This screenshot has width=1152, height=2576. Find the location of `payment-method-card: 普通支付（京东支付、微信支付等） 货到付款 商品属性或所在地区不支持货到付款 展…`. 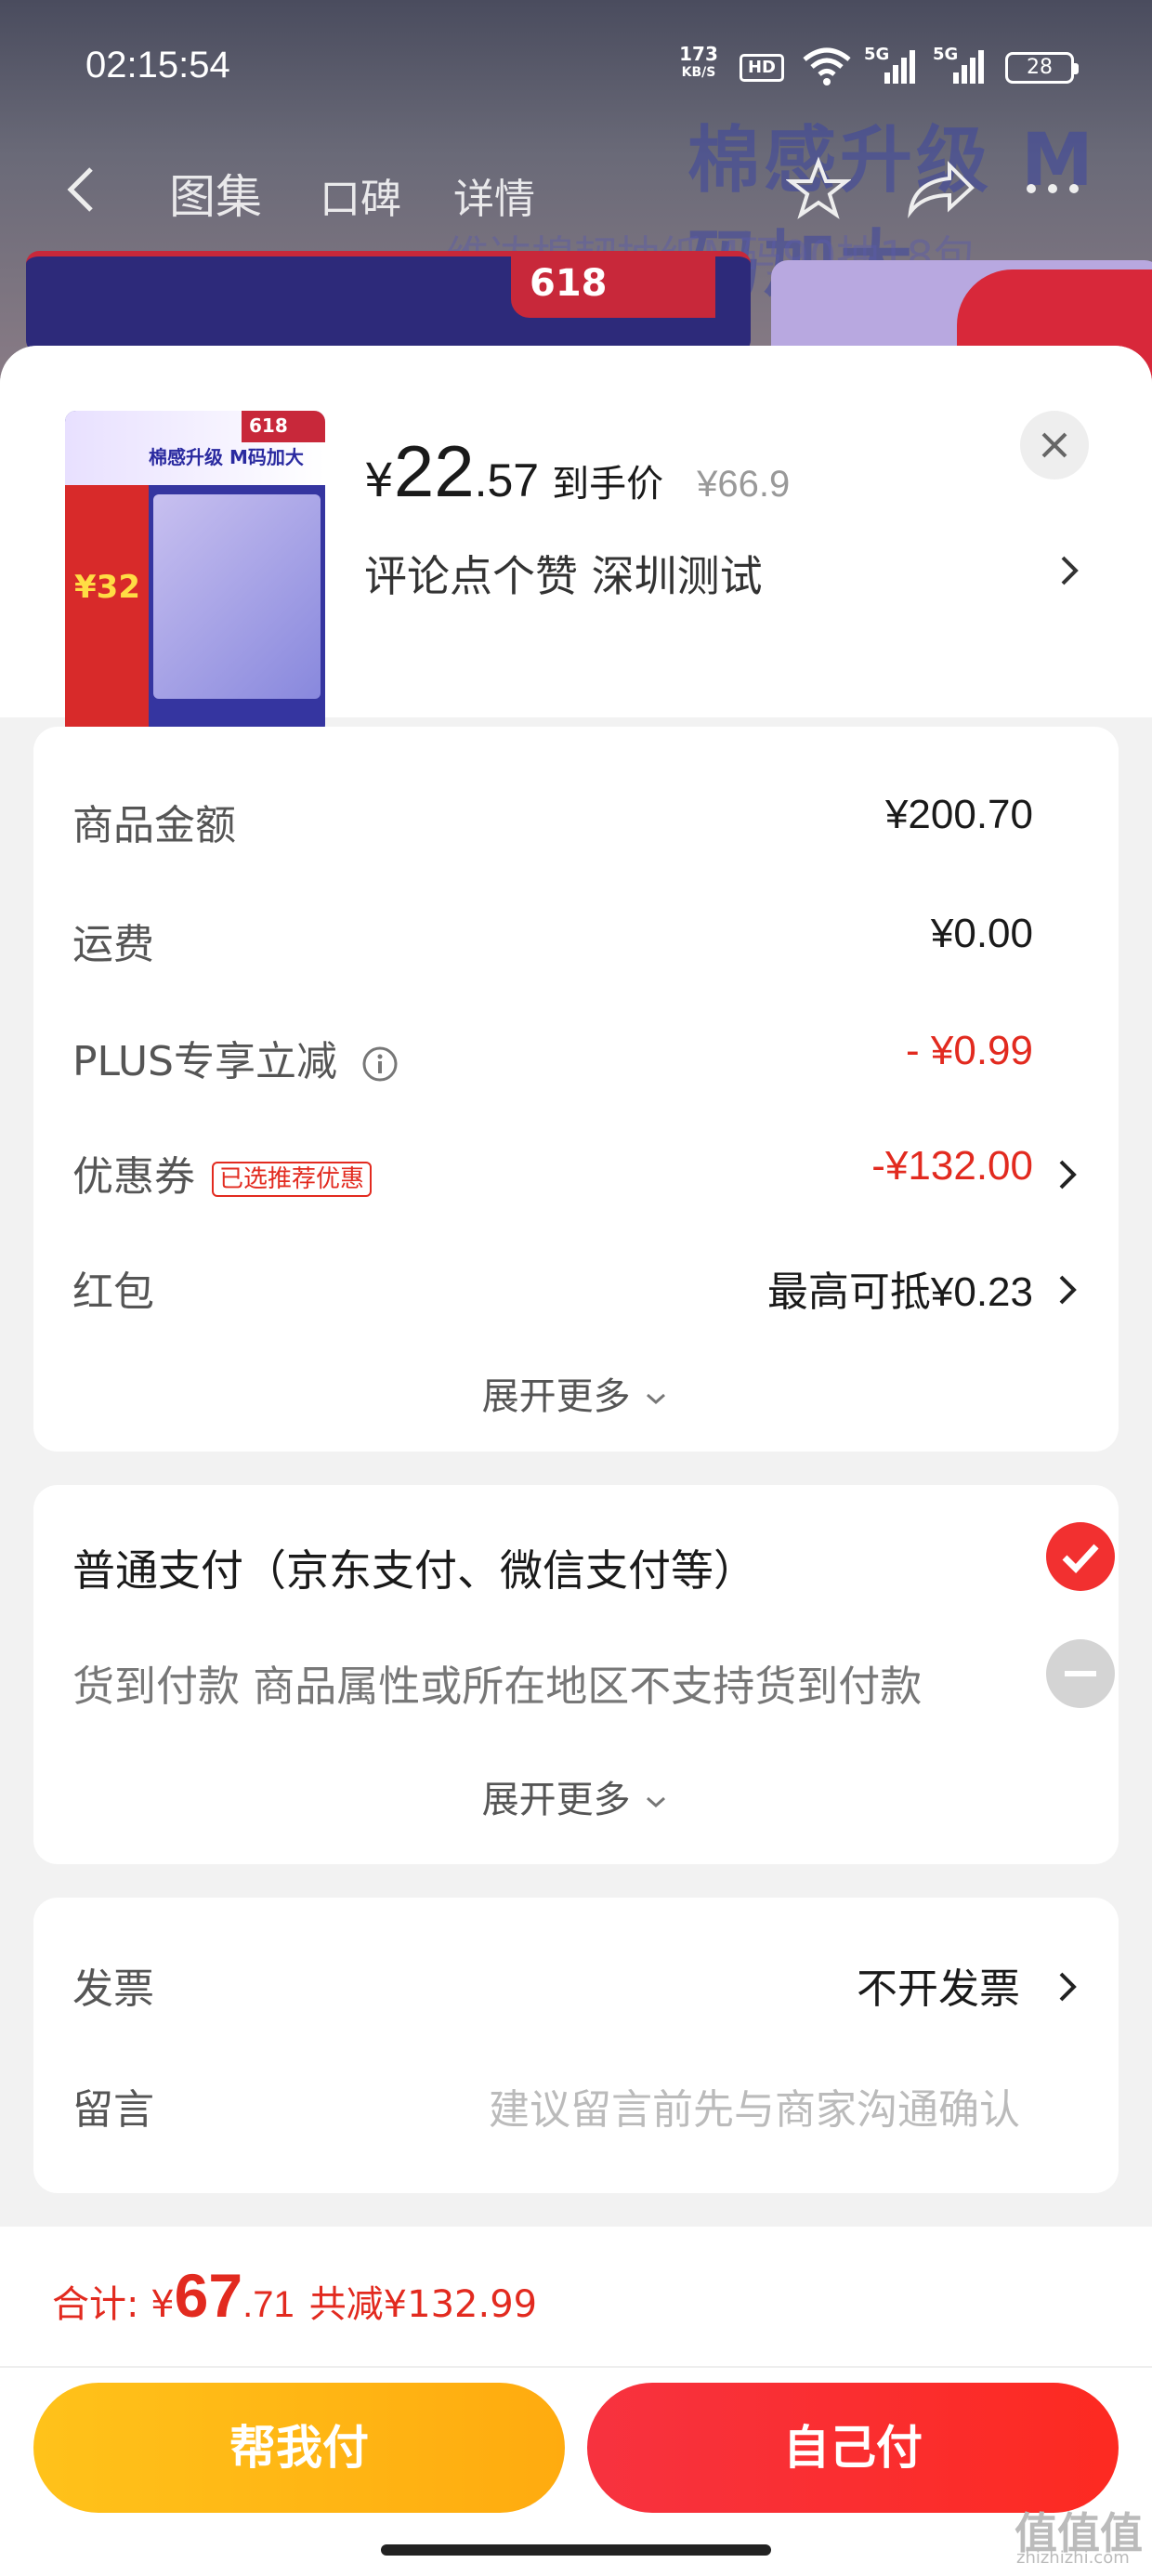

payment-method-card: 普通支付（京东支付、微信支付等） 货到付款 商品属性或所在地区不支持货到付款 展… is located at coordinates (576, 1674).